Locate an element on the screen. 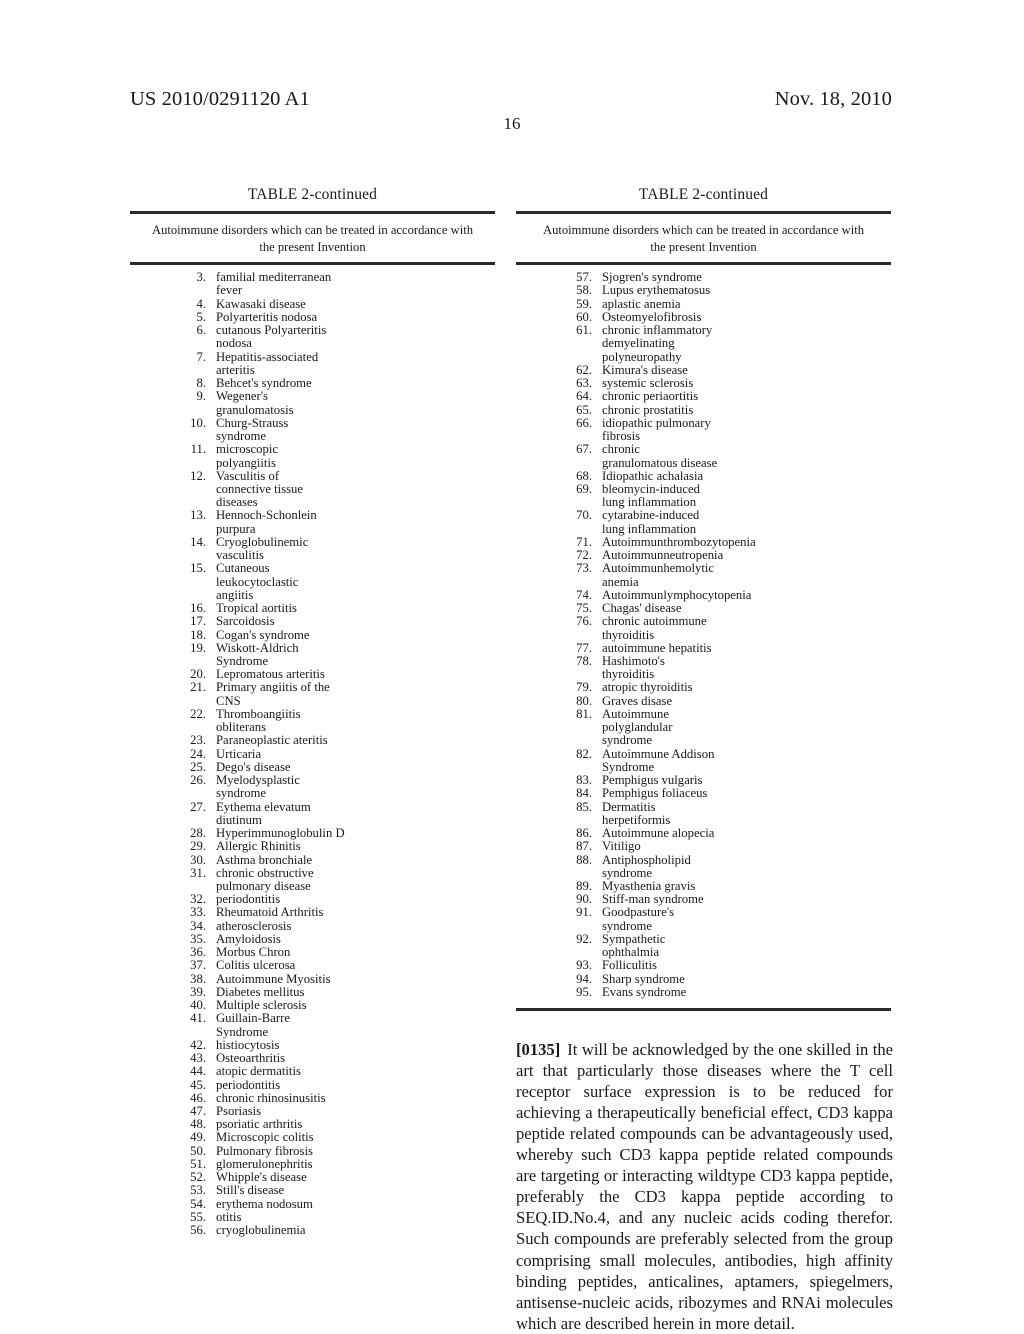 The height and width of the screenshot is (1334, 1024). entry-number: 20. is located at coordinates (198, 674).